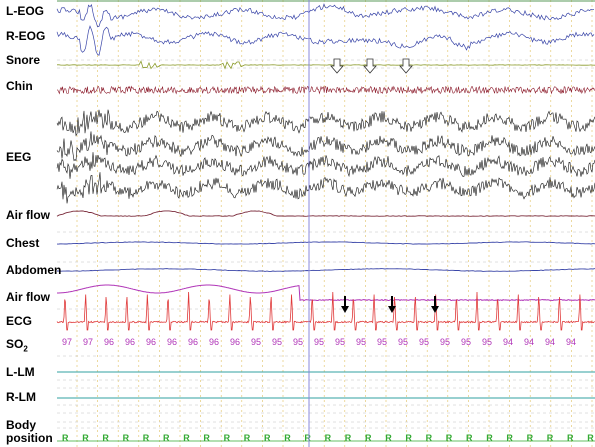 The image size is (595, 447). Describe the element at coordinates (20, 372) in the screenshot. I see `channel-label-l-lm: L-LM` at that location.